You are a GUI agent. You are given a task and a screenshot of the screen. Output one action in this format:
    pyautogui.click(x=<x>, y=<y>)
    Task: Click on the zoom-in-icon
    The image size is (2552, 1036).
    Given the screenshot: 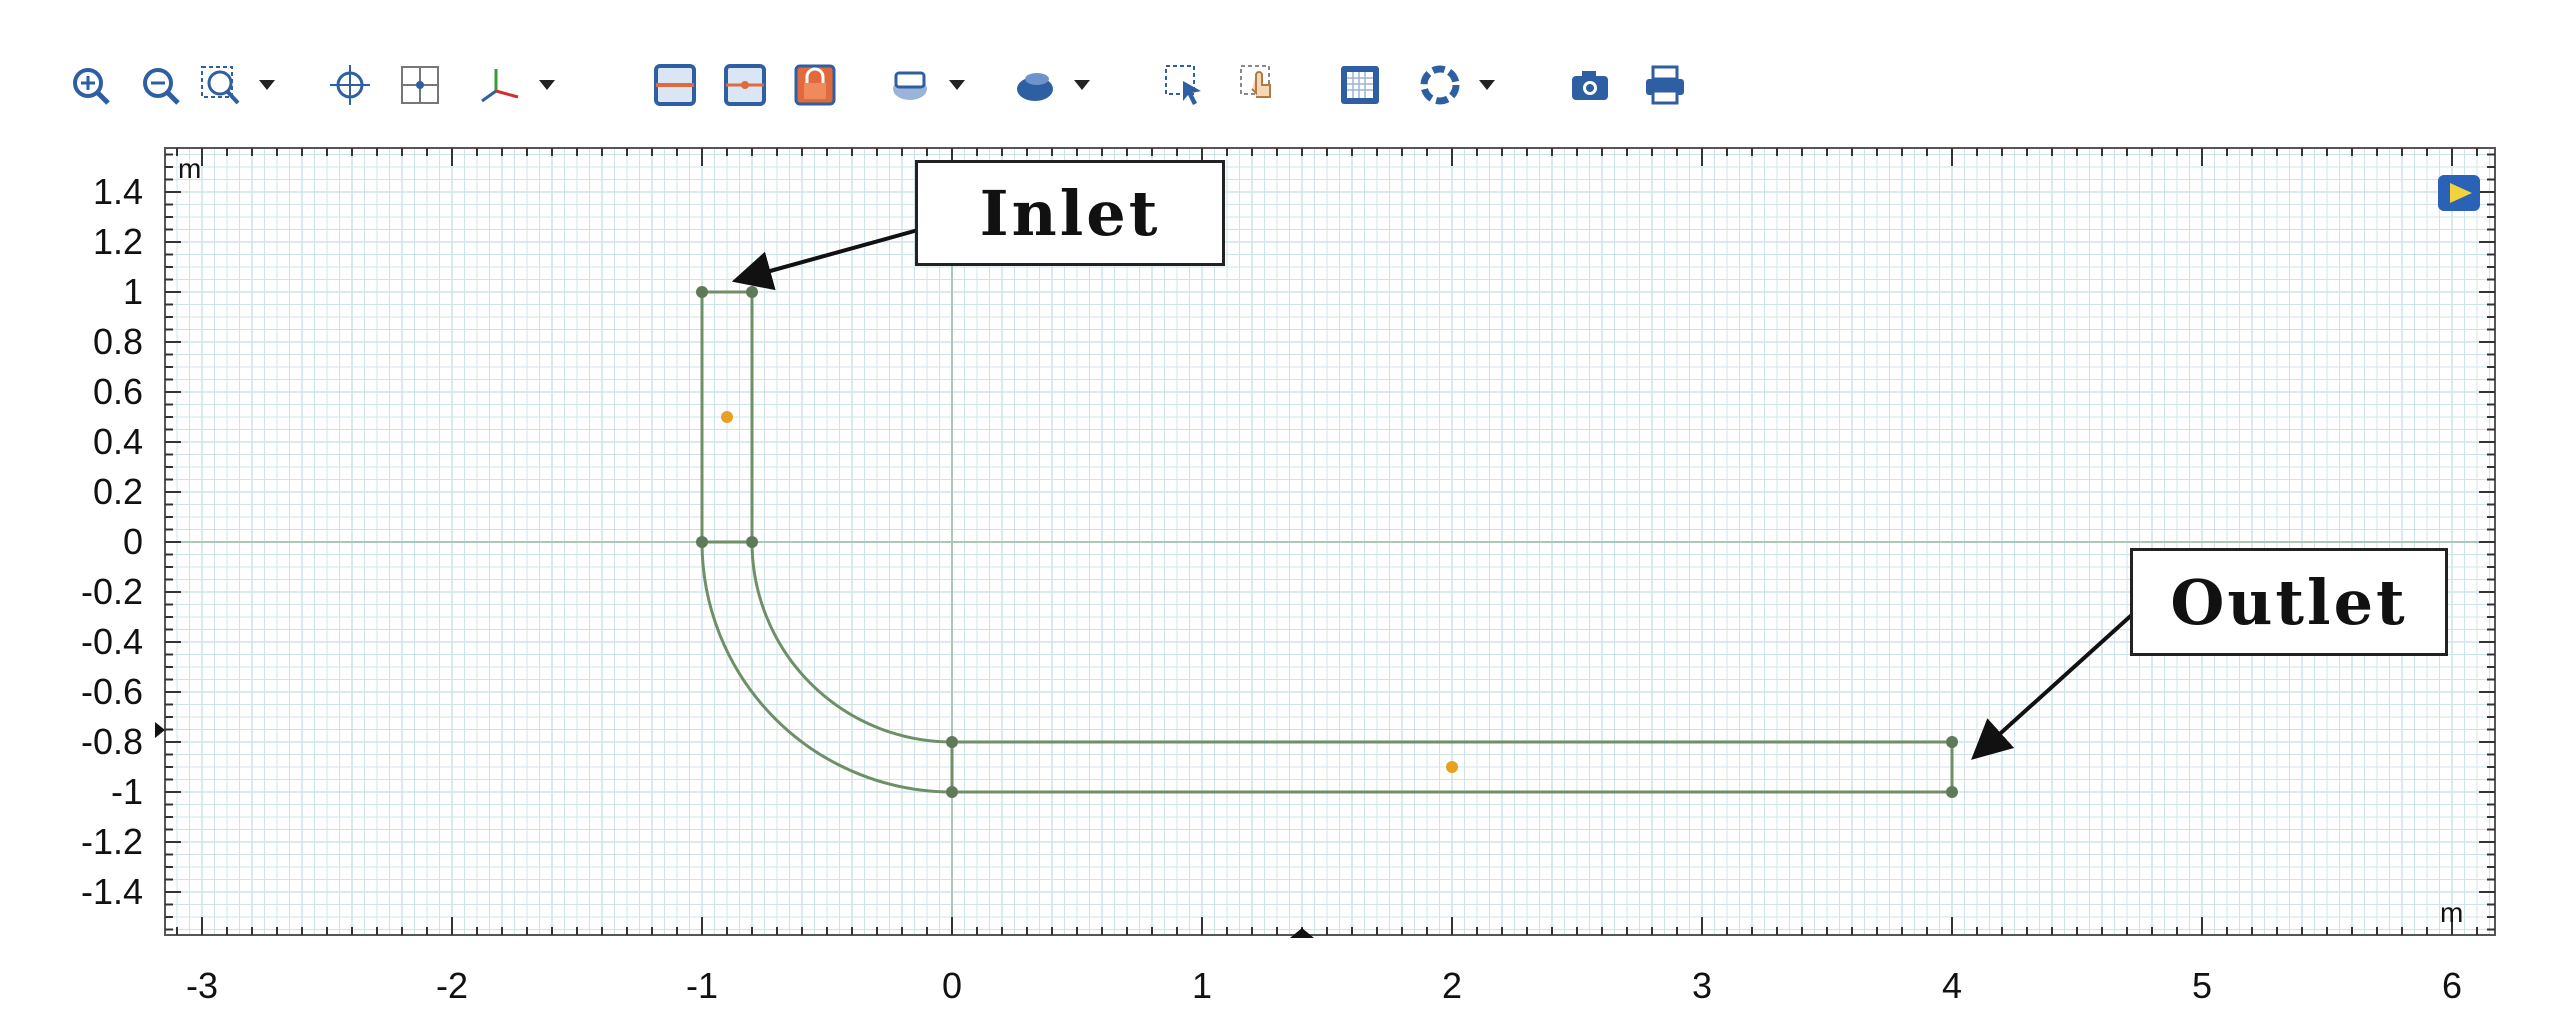 What is the action you would take?
    pyautogui.click(x=91, y=86)
    